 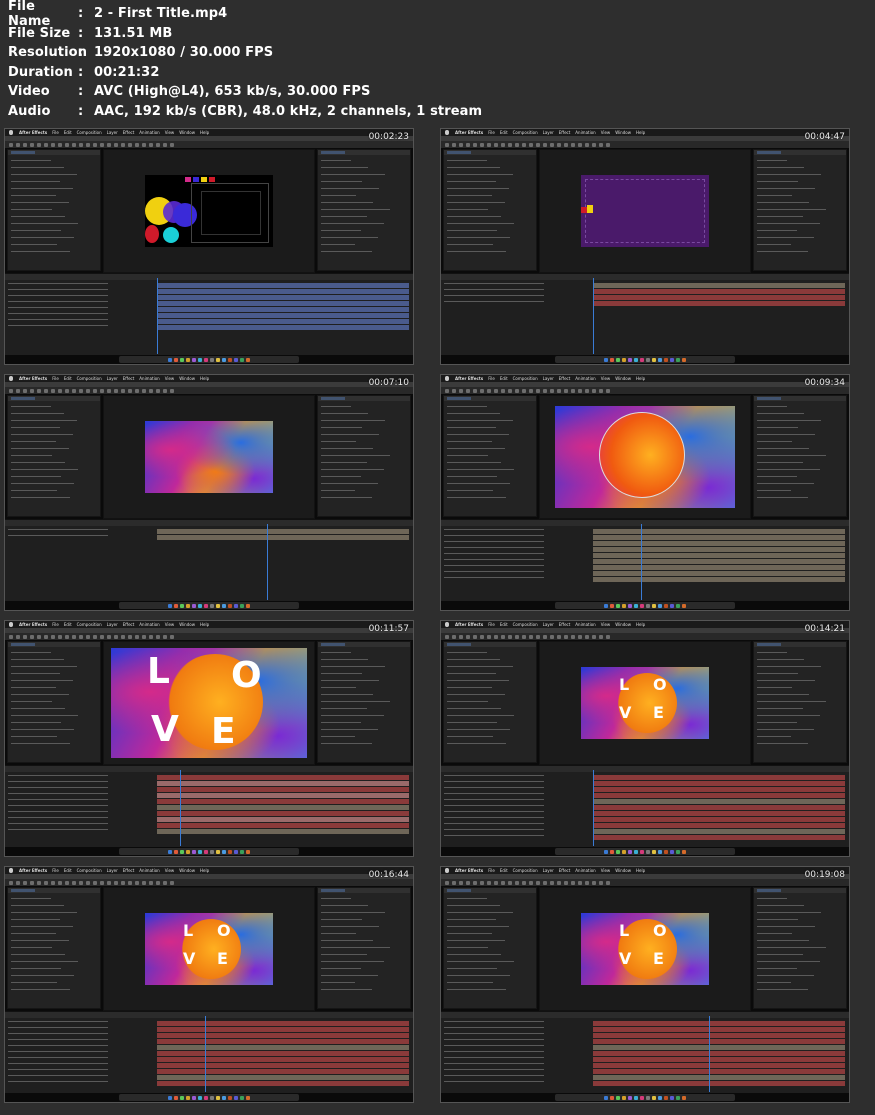 I want to click on menu-item: Layer, so click(x=112, y=624).